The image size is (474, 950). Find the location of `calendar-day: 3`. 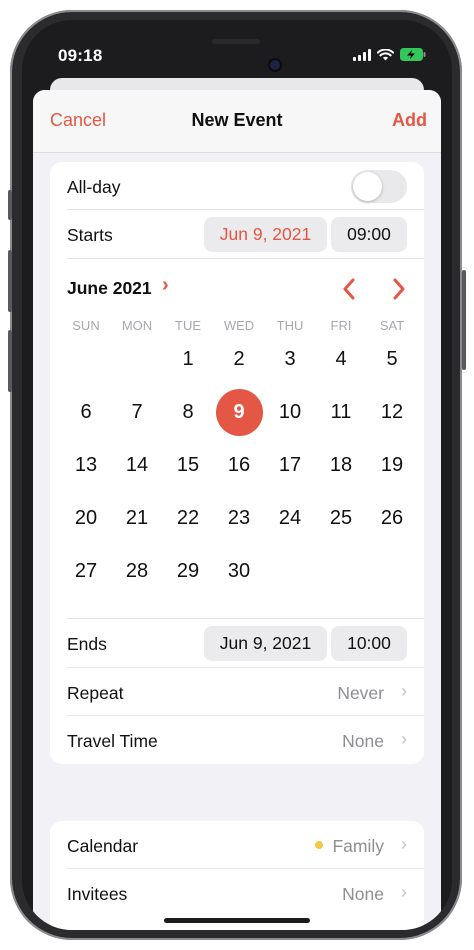

calendar-day: 3 is located at coordinates (290, 359).